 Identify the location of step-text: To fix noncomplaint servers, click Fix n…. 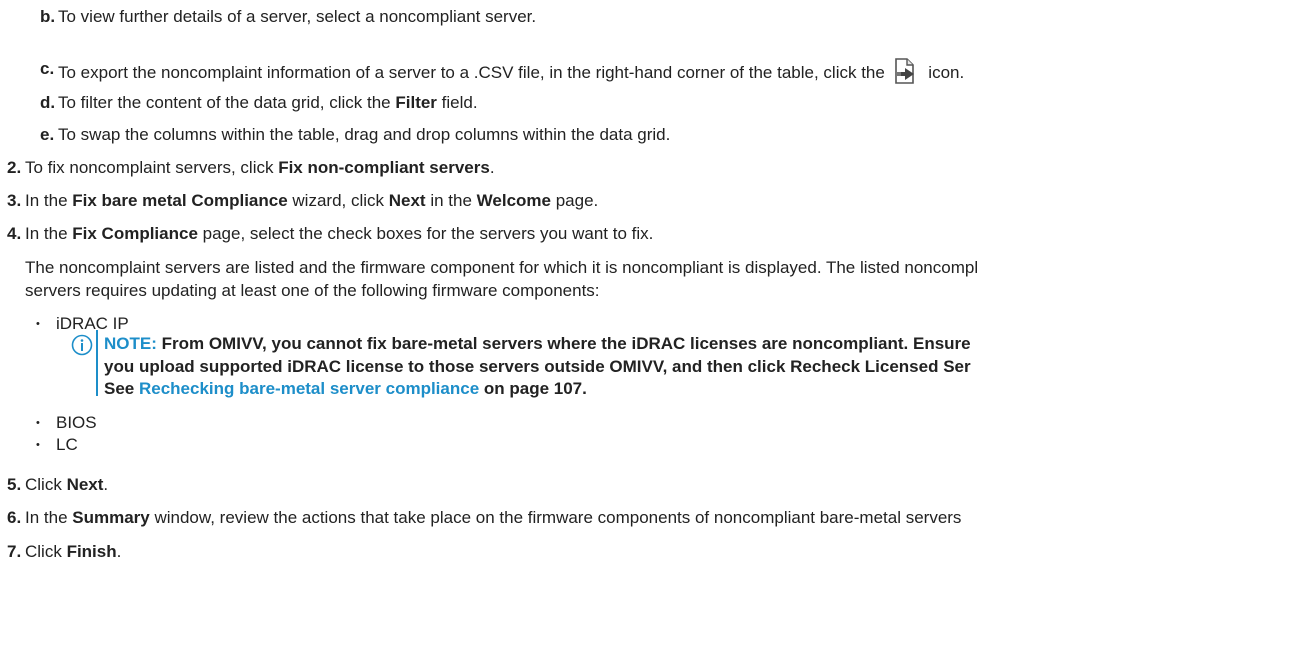
(260, 168).